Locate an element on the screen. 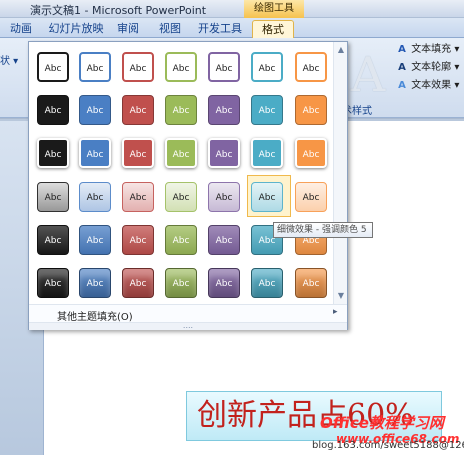 This screenshot has width=464, height=455. text-effects-button: A 文本效果 ▾ is located at coordinates (427, 86).